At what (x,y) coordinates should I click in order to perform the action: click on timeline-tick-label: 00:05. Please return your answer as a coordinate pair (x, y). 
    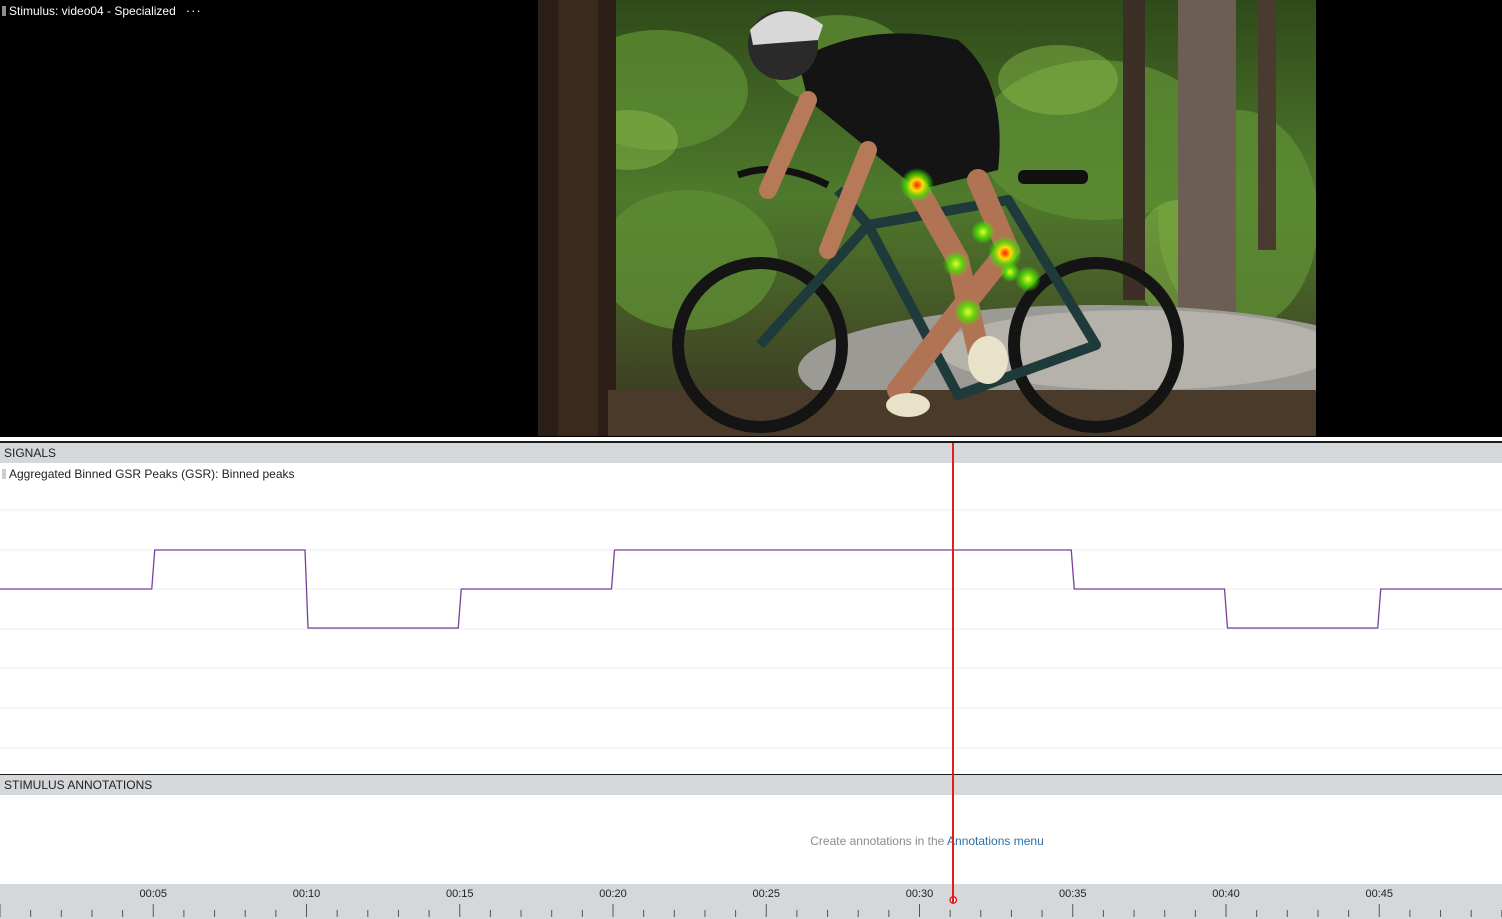
    Looking at the image, I should click on (153, 894).